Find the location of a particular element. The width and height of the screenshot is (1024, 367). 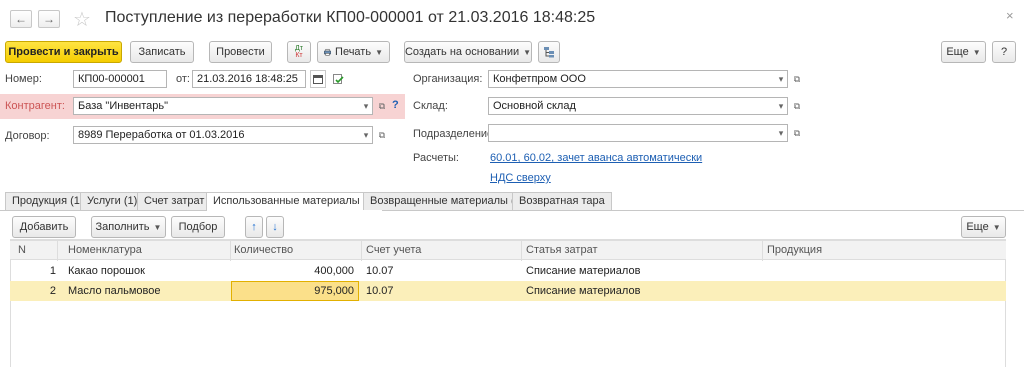

back-button: ← is located at coordinates (21, 19).